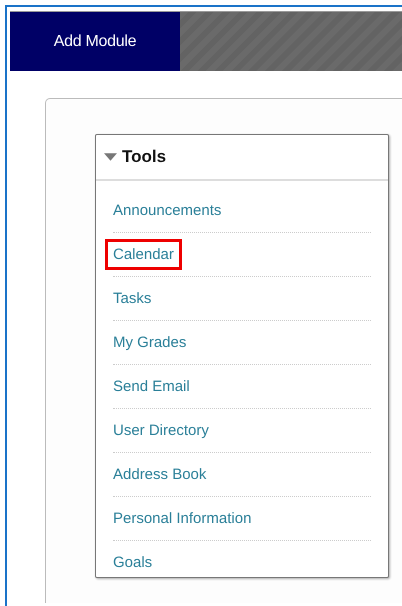 This screenshot has height=606, width=402. I want to click on menu-link: My Grades, so click(149, 342).